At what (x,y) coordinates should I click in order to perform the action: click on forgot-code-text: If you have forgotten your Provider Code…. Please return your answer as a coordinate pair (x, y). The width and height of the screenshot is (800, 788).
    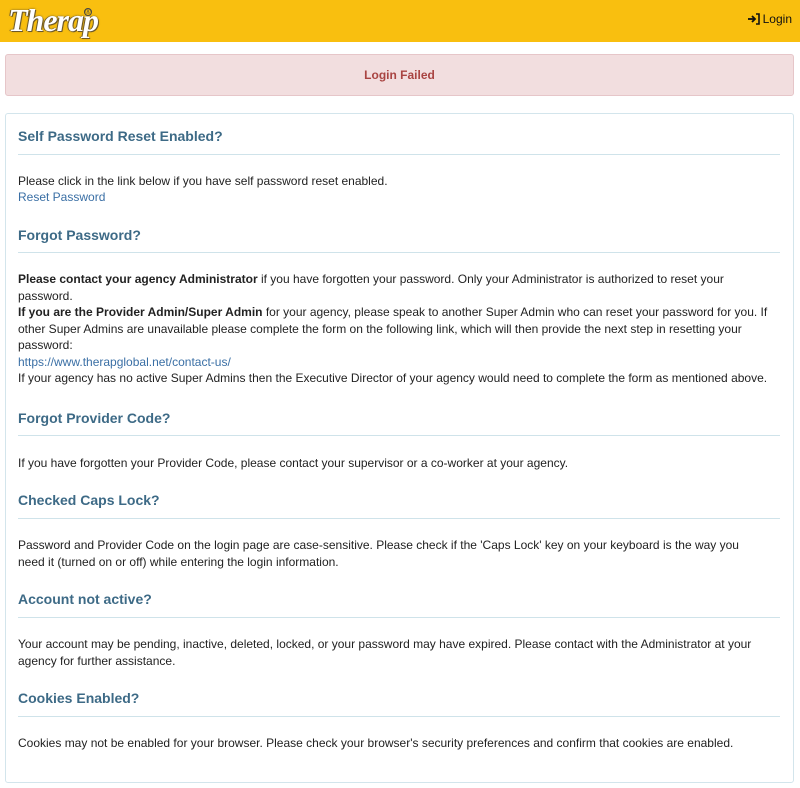
    Looking at the image, I should click on (293, 463).